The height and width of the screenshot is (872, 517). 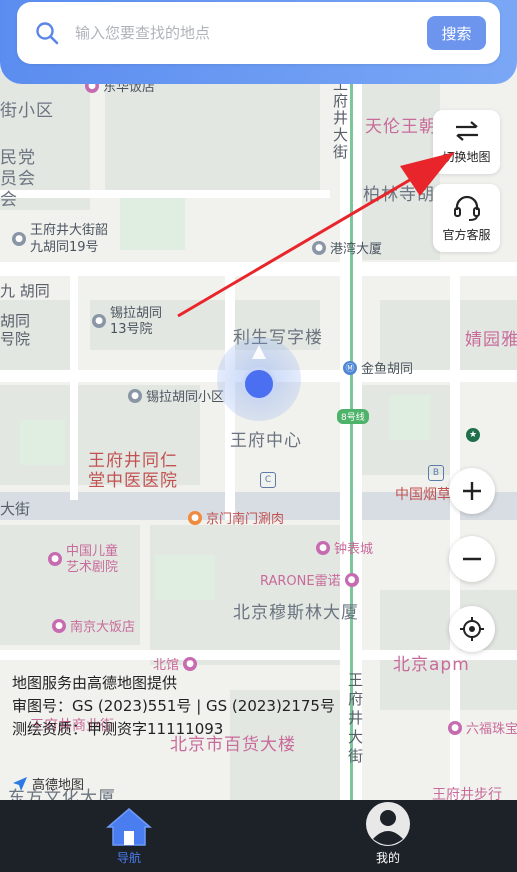 What do you see at coordinates (456, 33) in the screenshot?
I see `search-button: 搜索` at bounding box center [456, 33].